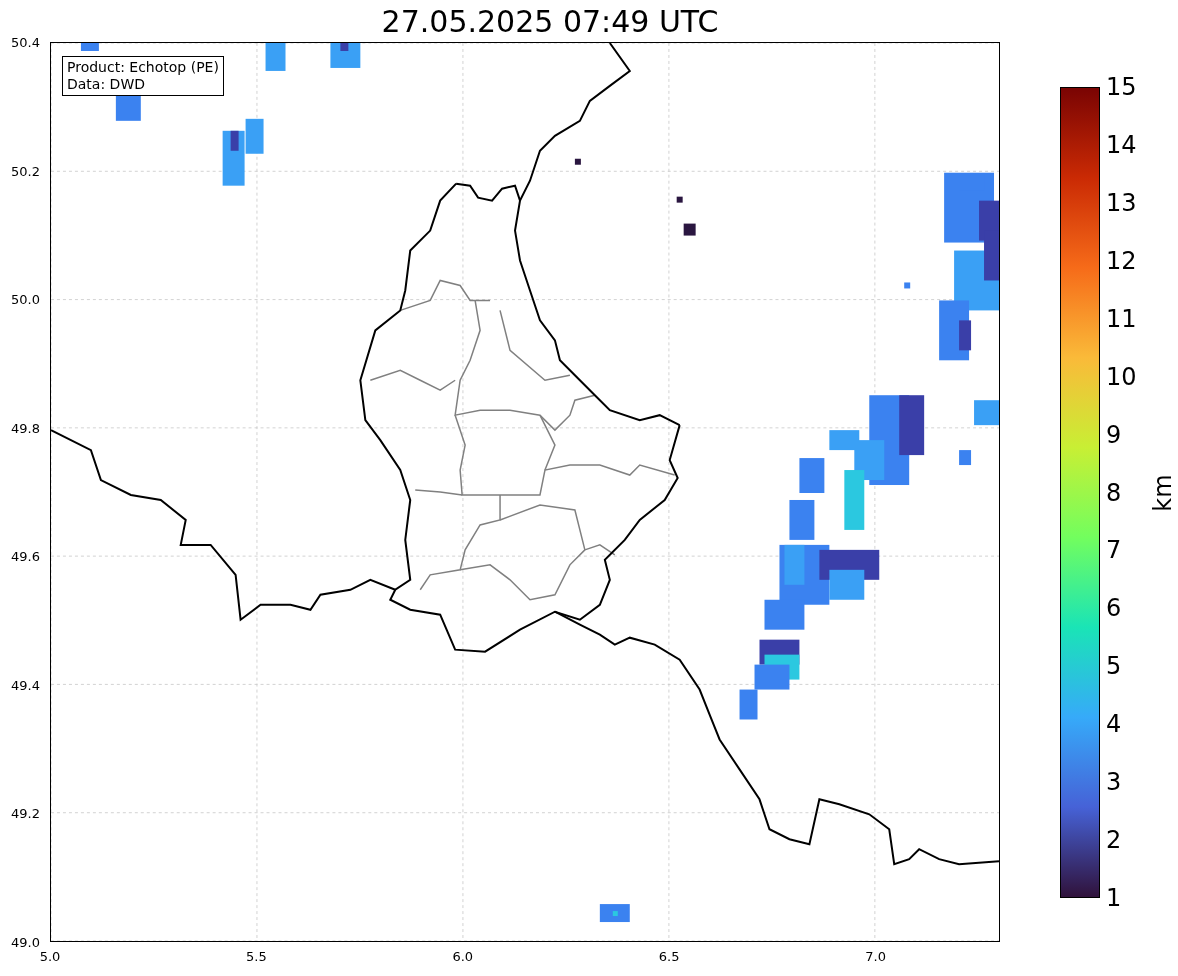 This screenshot has height=976, width=1178. I want to click on colorbar-tick-label: 8, so click(1114, 492).